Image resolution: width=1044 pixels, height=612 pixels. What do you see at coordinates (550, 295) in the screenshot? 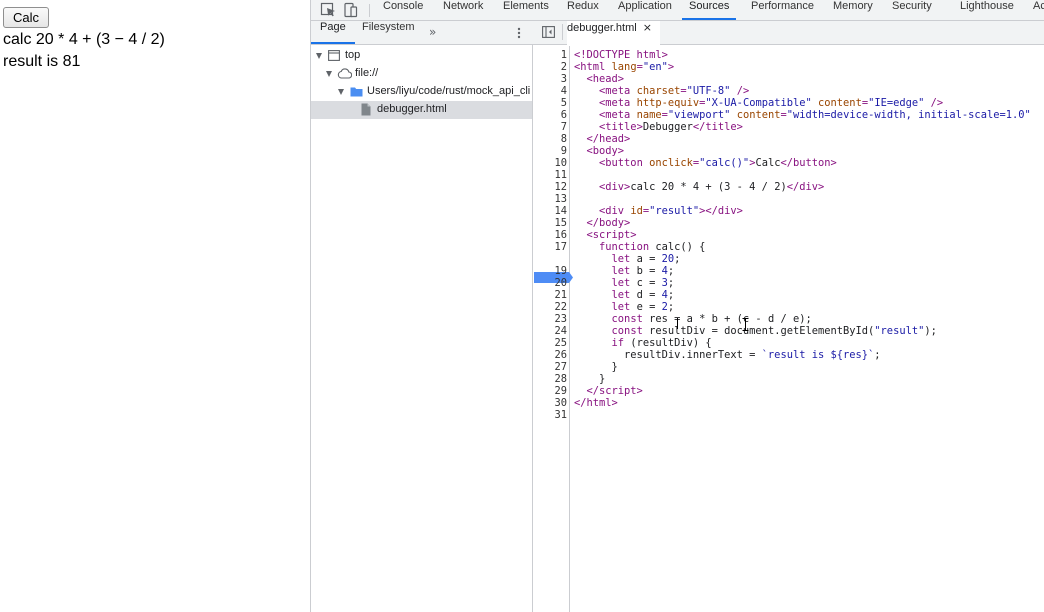
I see `line-number: 21` at bounding box center [550, 295].